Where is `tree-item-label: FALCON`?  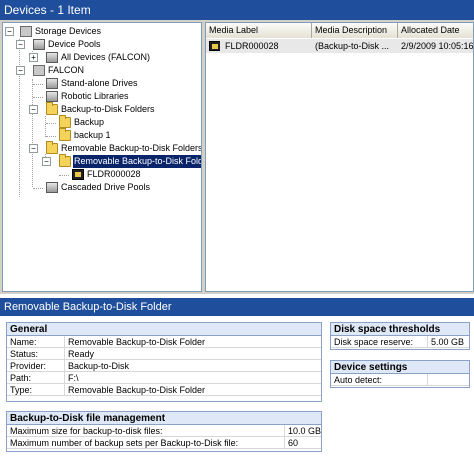
tree-item-label: FALCON is located at coordinates (66, 70).